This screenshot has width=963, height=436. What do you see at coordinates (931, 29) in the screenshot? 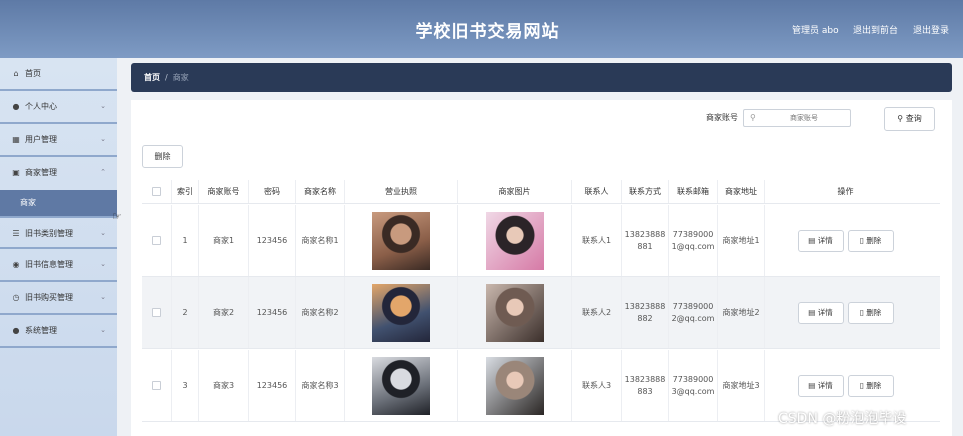
I see `logout-link: 退出登录` at bounding box center [931, 29].